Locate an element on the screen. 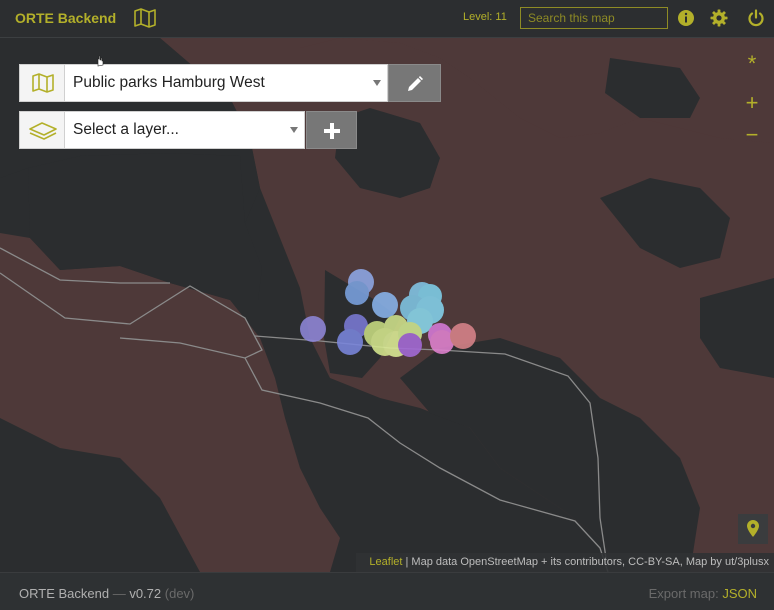  zoom-out-button: − is located at coordinates (752, 135).